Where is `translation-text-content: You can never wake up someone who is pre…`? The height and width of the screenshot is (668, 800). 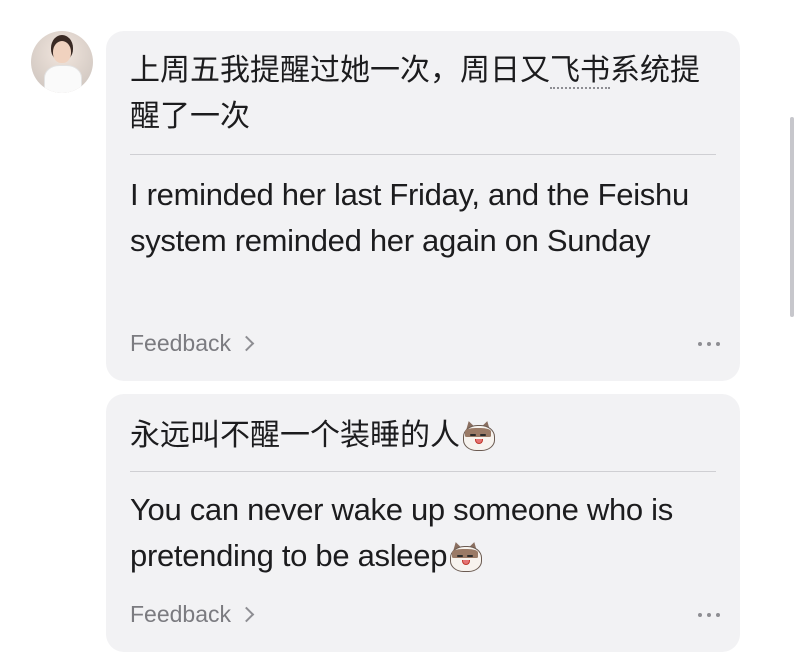
translation-text-content: You can never wake up someone who is pre… is located at coordinates (401, 532).